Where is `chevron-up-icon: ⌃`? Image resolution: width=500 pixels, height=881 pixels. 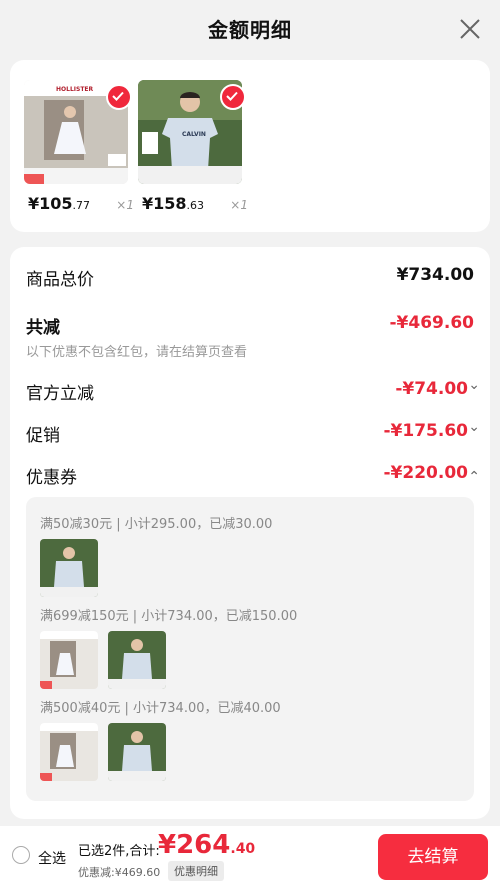
chevron-up-icon: ⌃ is located at coordinates (474, 477).